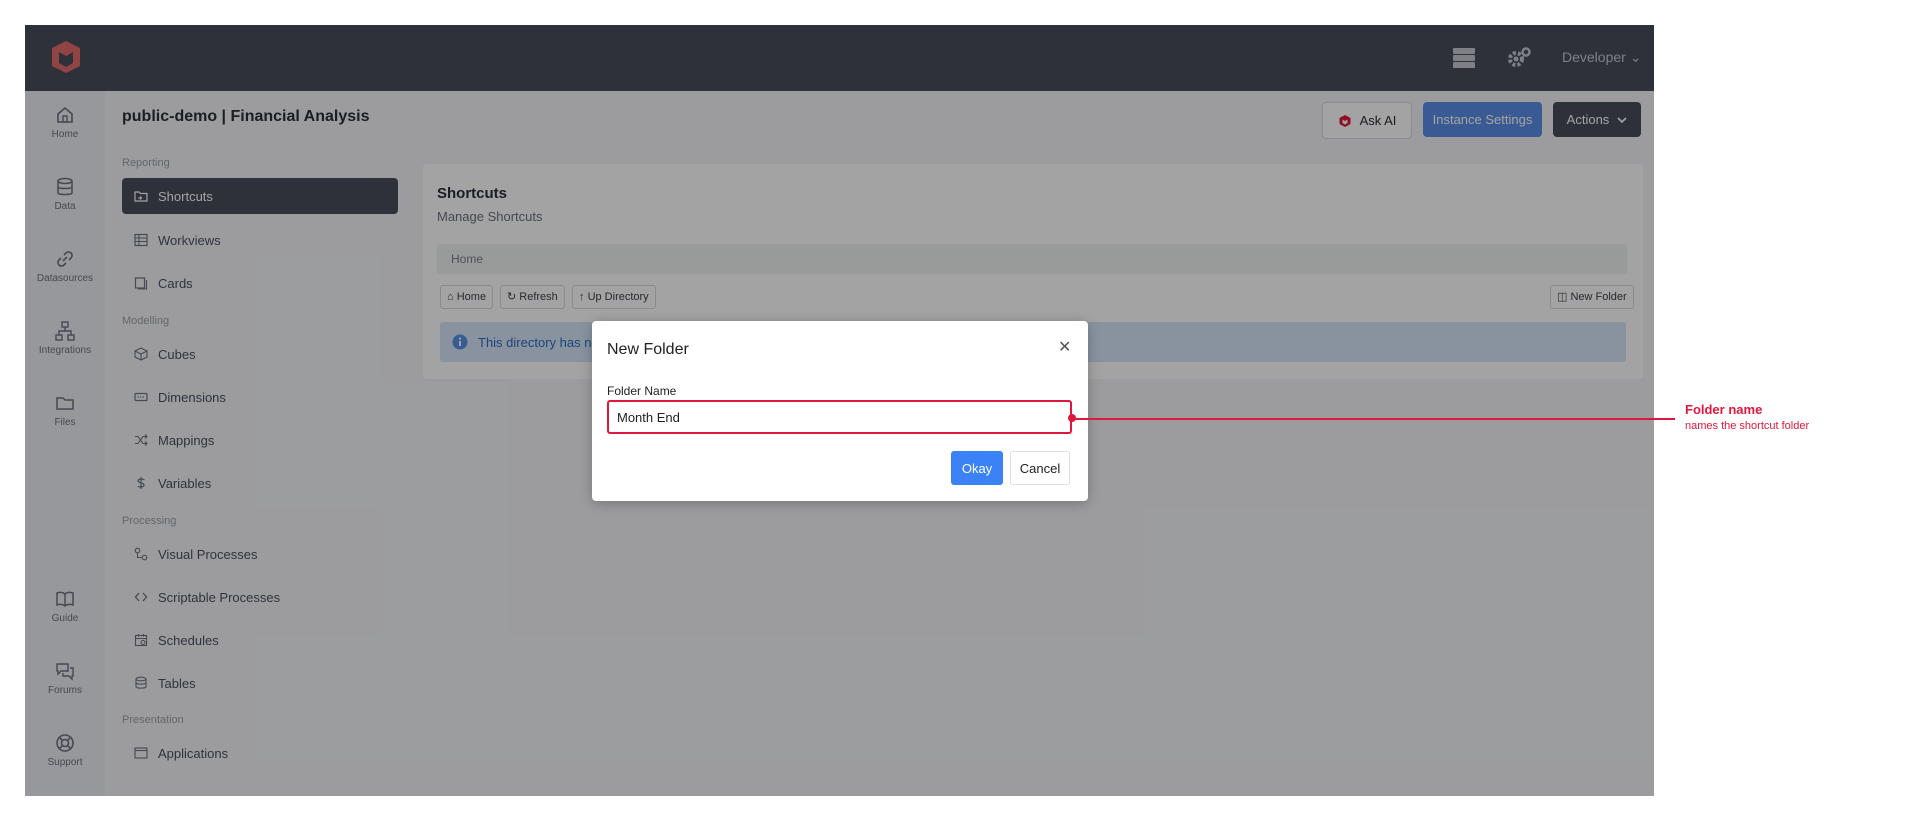 The image size is (1920, 815). What do you see at coordinates (648, 349) in the screenshot?
I see `dialog-title: New Folder` at bounding box center [648, 349].